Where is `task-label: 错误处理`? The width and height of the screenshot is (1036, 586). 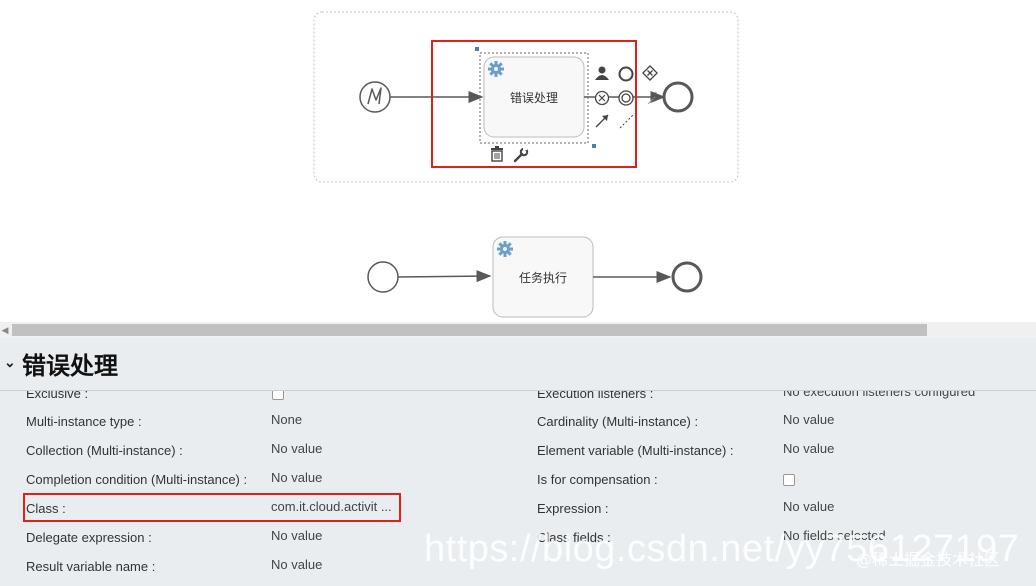
task-label: 错误处理 is located at coordinates (534, 98).